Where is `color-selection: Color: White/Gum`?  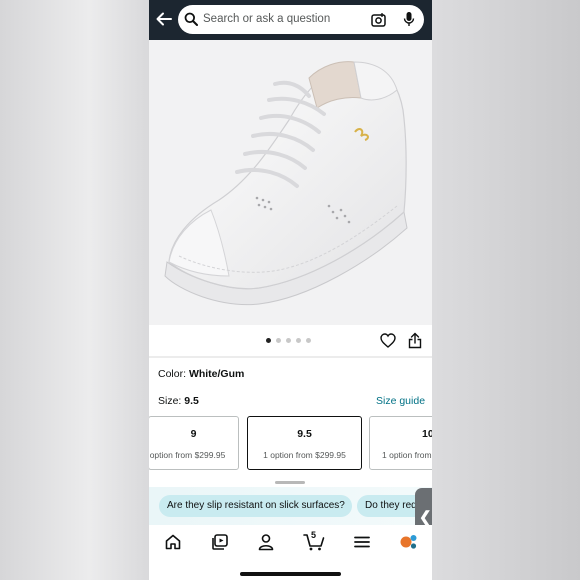 color-selection: Color: White/Gum is located at coordinates (201, 374).